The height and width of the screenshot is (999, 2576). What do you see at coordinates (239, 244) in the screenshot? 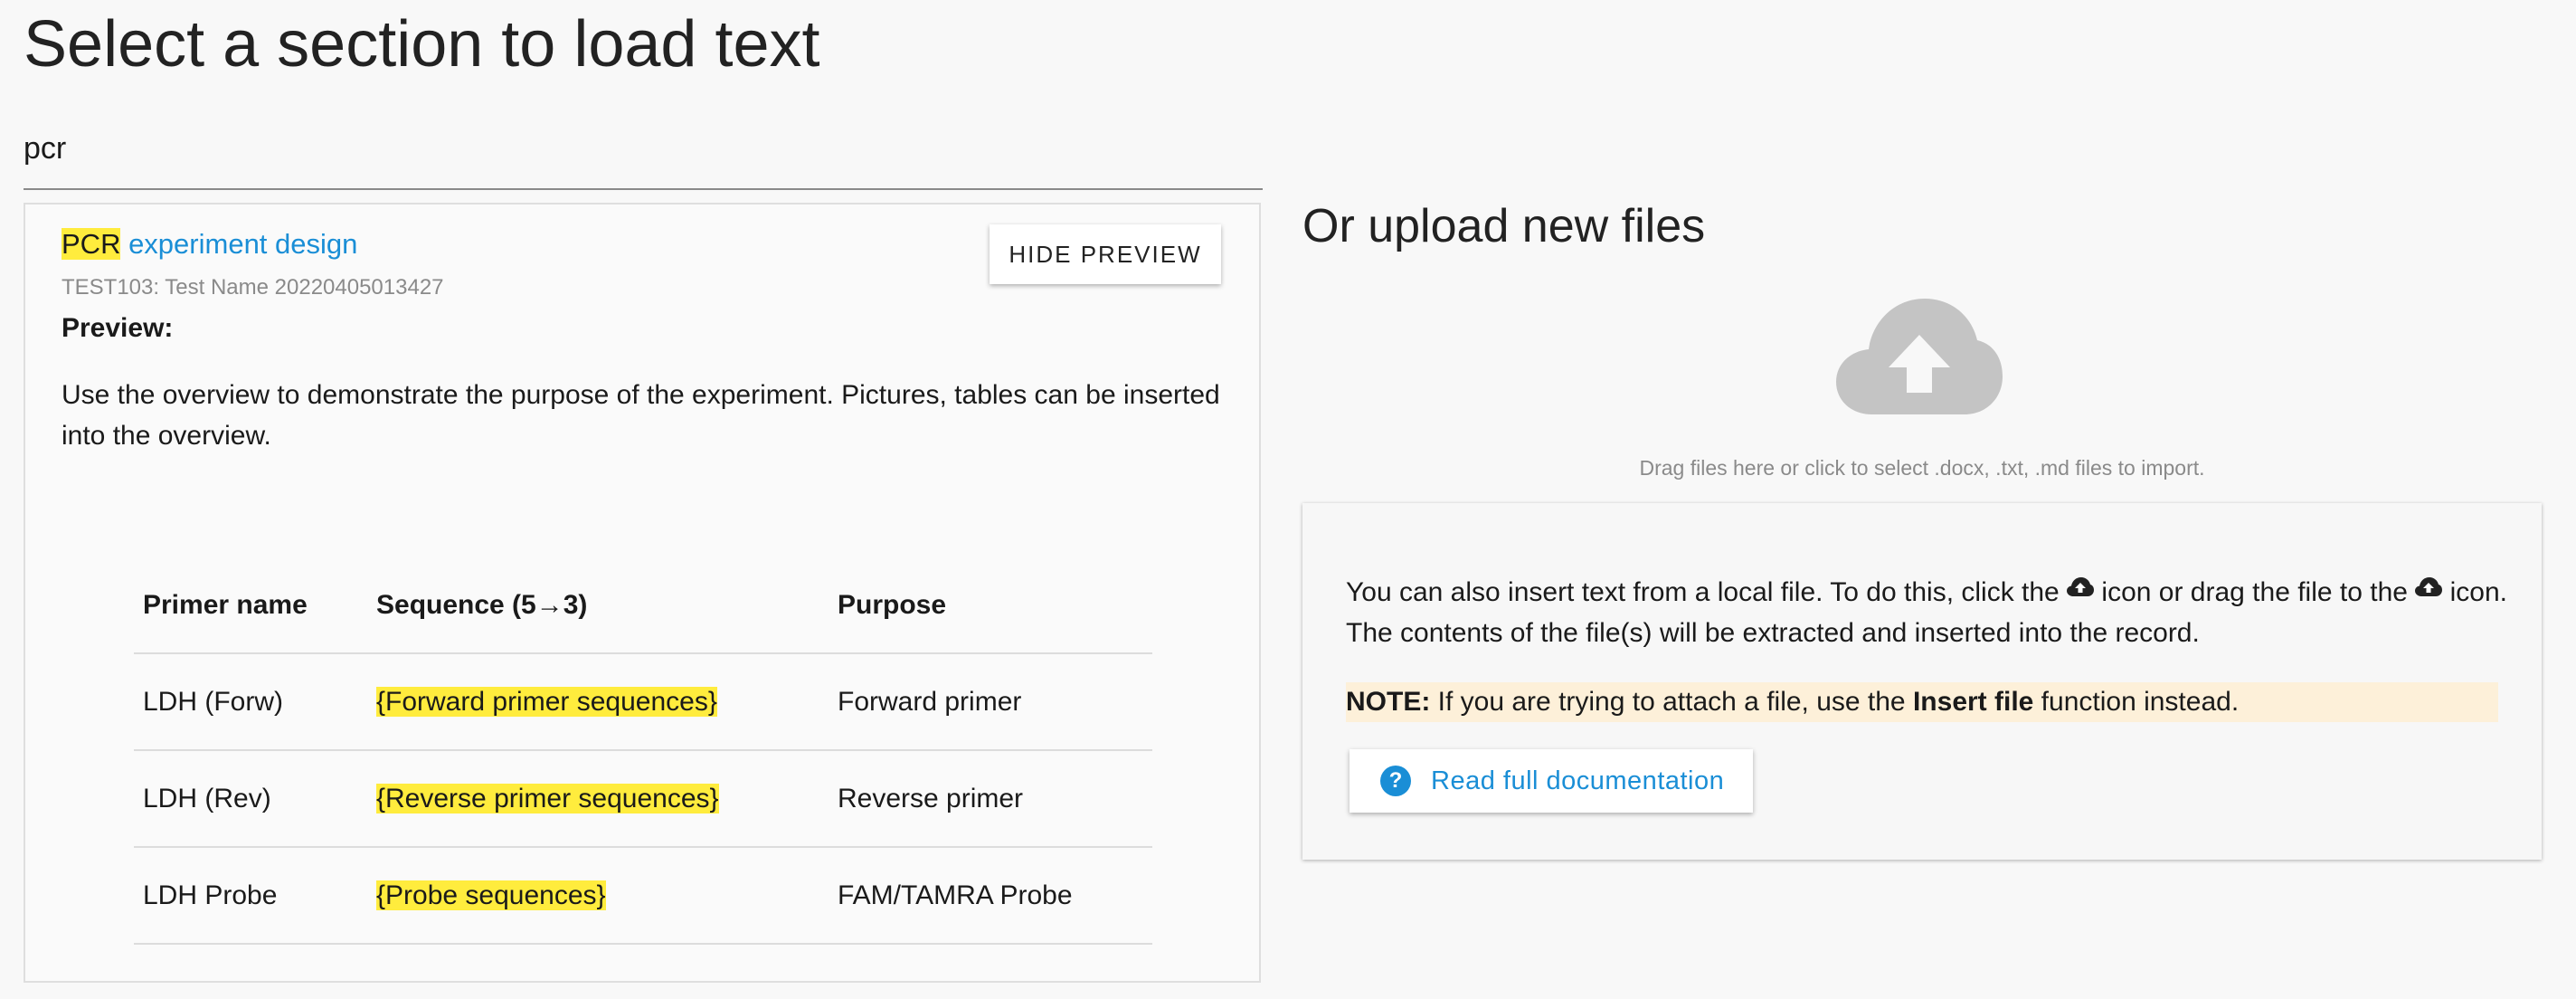
I see `result-title-text: experiment design` at bounding box center [239, 244].